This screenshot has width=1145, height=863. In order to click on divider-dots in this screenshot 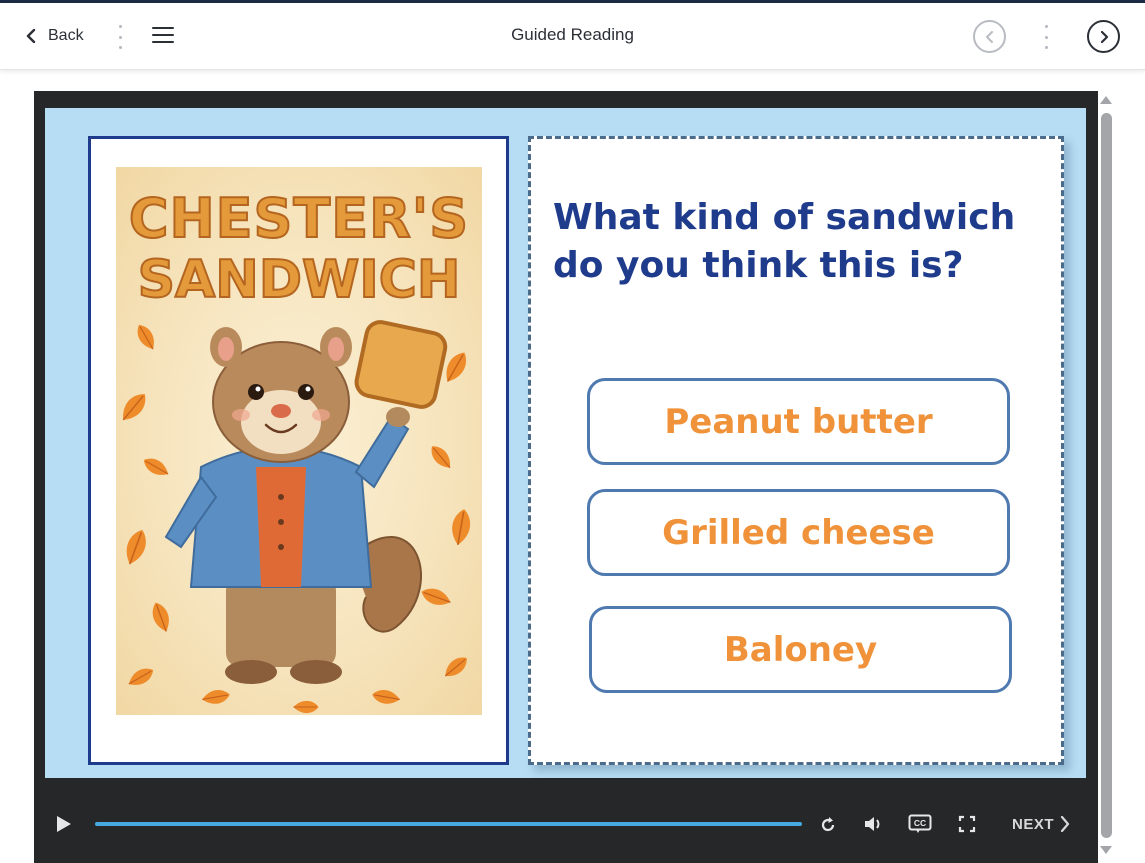, I will do `click(1046, 37)`.